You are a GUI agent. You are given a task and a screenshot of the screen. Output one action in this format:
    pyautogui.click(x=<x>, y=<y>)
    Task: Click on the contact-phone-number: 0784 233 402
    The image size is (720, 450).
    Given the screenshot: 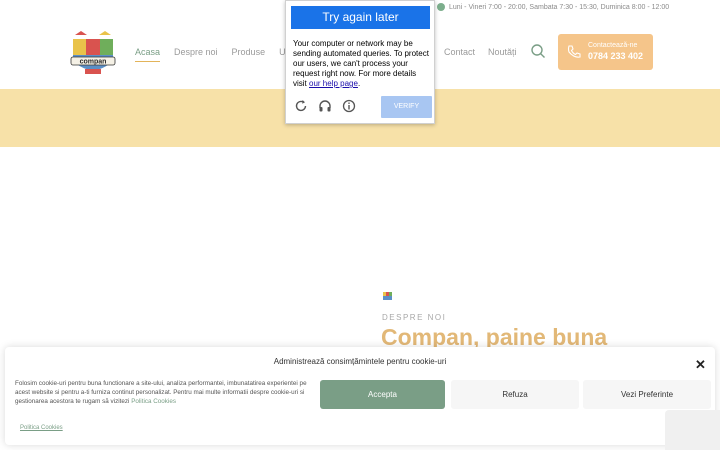 What is the action you would take?
    pyautogui.click(x=616, y=56)
    